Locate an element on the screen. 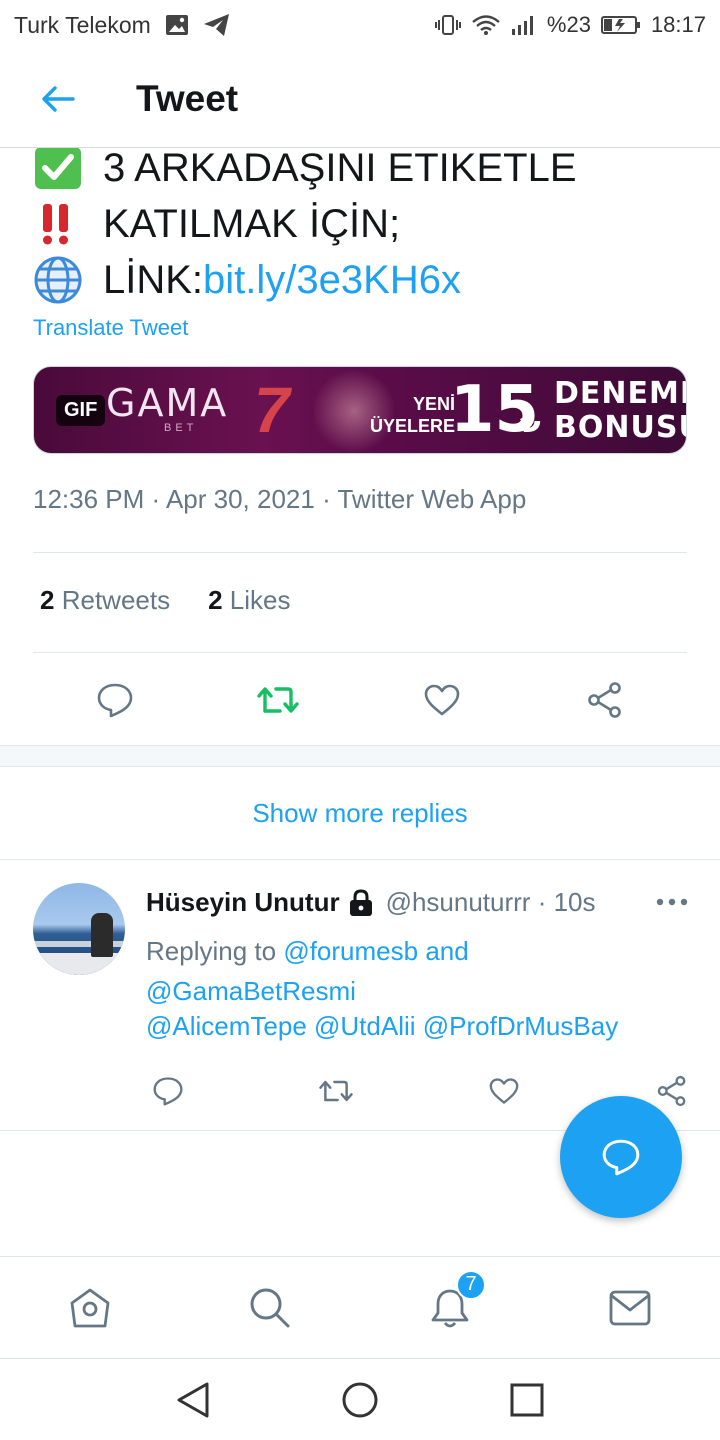 The image size is (720, 1440). status-left: Turk Telekom is located at coordinates (122, 25).